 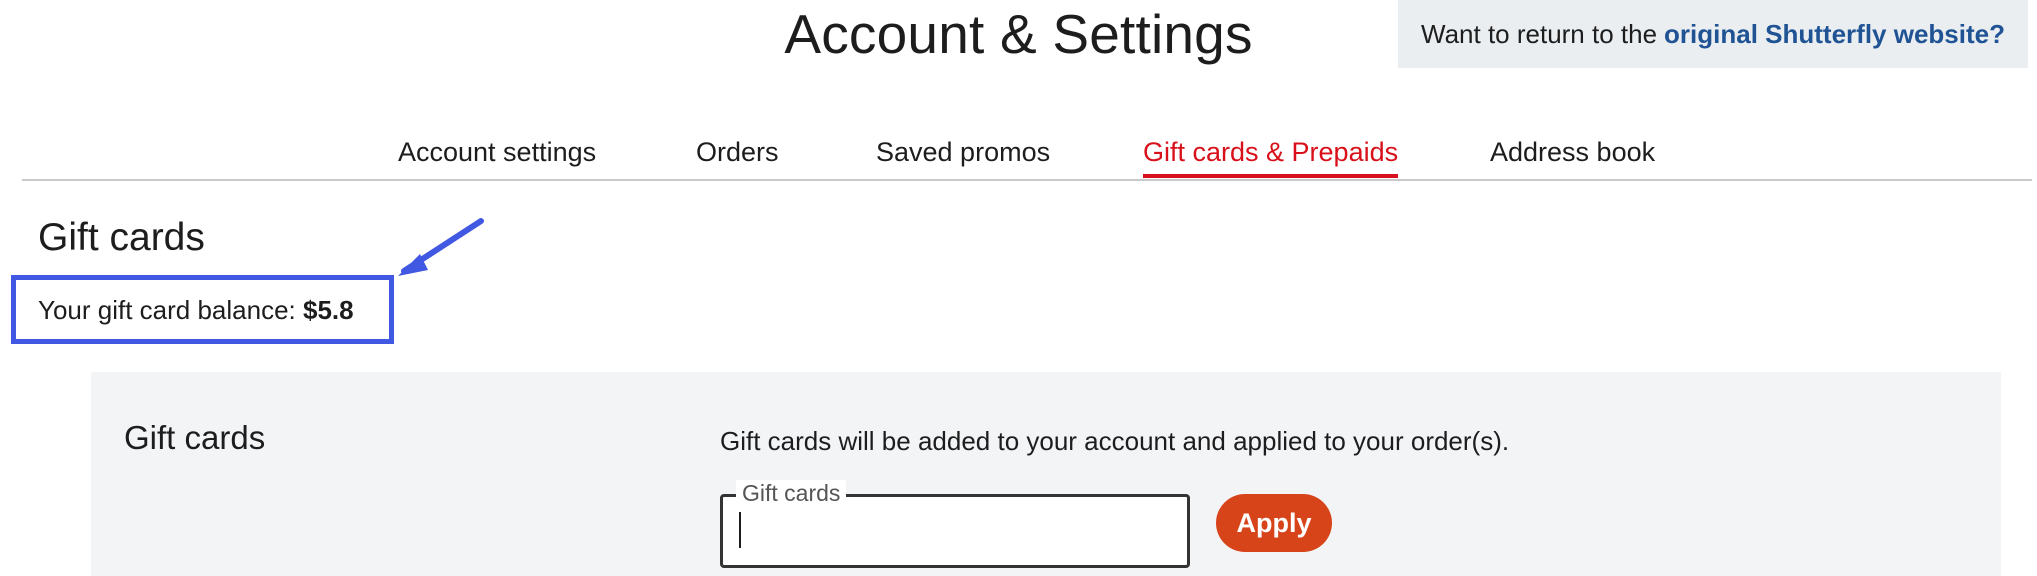 What do you see at coordinates (1572, 155) in the screenshot?
I see `tab-address-book: Address book` at bounding box center [1572, 155].